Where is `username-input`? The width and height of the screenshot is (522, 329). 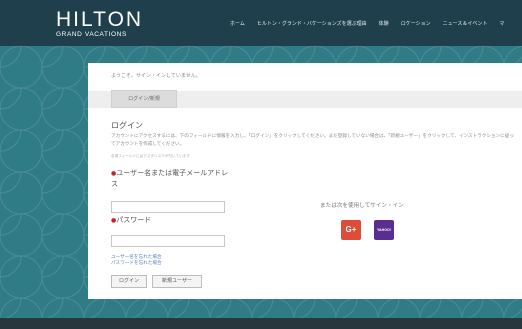
username-input is located at coordinates (168, 207).